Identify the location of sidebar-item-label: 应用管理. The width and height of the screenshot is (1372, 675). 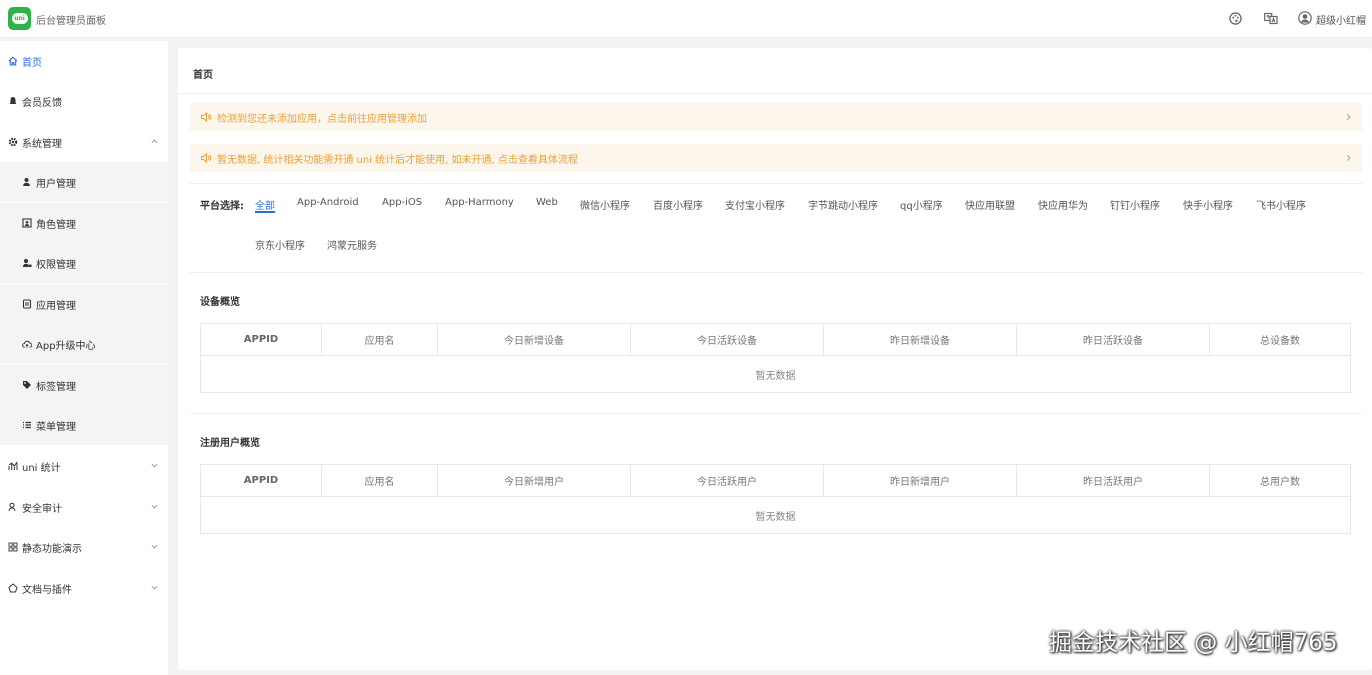
(56, 306).